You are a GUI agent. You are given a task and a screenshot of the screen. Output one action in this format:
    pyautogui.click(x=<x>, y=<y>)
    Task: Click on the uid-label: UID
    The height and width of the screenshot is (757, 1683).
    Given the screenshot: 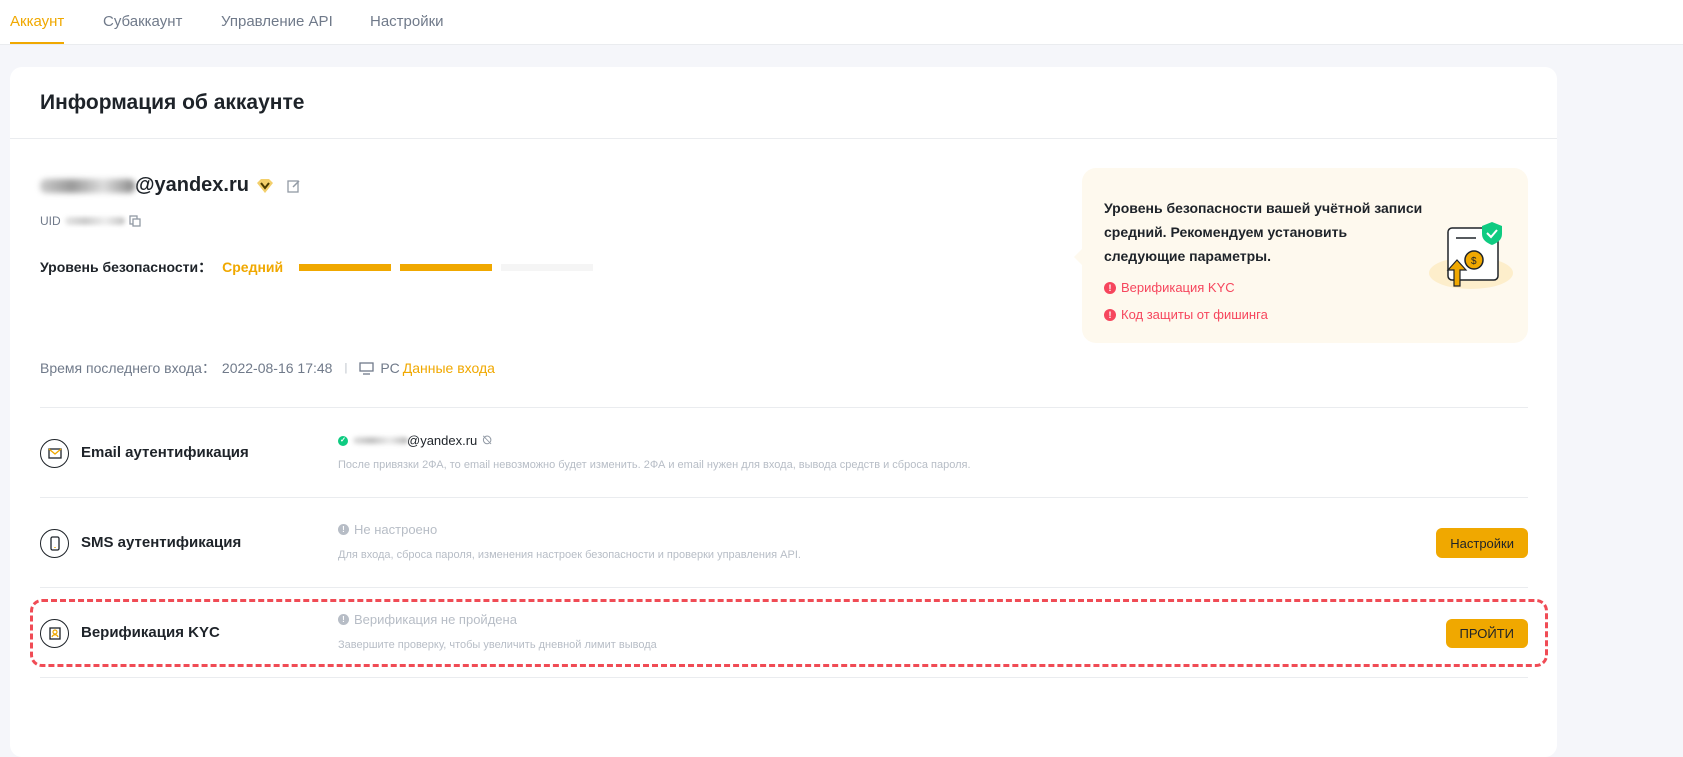 What is the action you would take?
    pyautogui.click(x=50, y=221)
    